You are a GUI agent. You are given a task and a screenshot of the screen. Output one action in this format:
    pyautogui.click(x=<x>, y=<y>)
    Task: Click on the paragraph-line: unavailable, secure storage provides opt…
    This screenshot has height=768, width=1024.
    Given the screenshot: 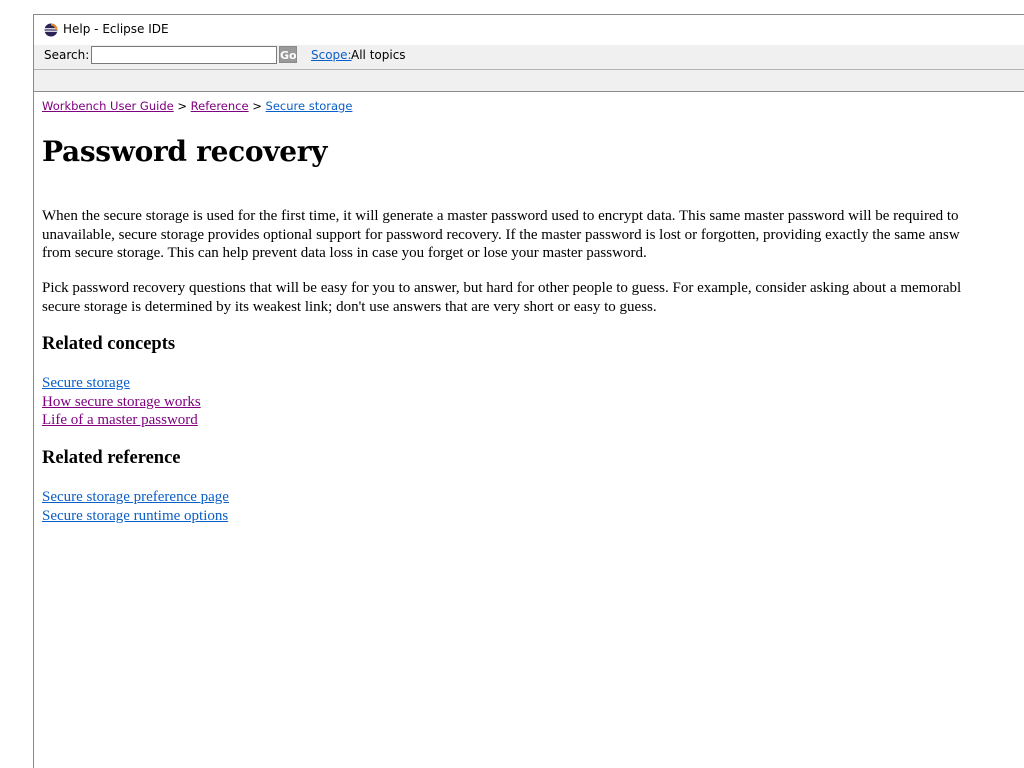 What is the action you would take?
    pyautogui.click(x=501, y=234)
    